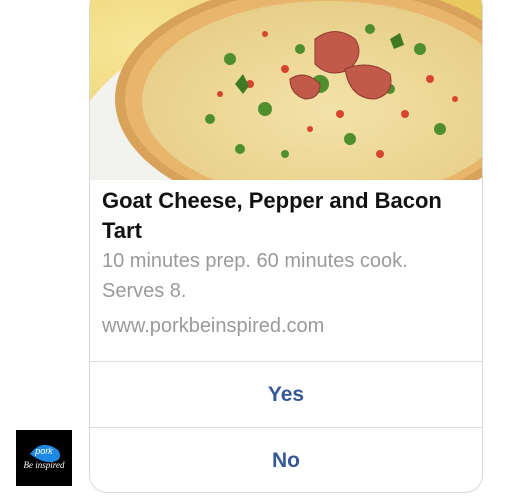 This screenshot has height=500, width=518. I want to click on no-button: No, so click(286, 459).